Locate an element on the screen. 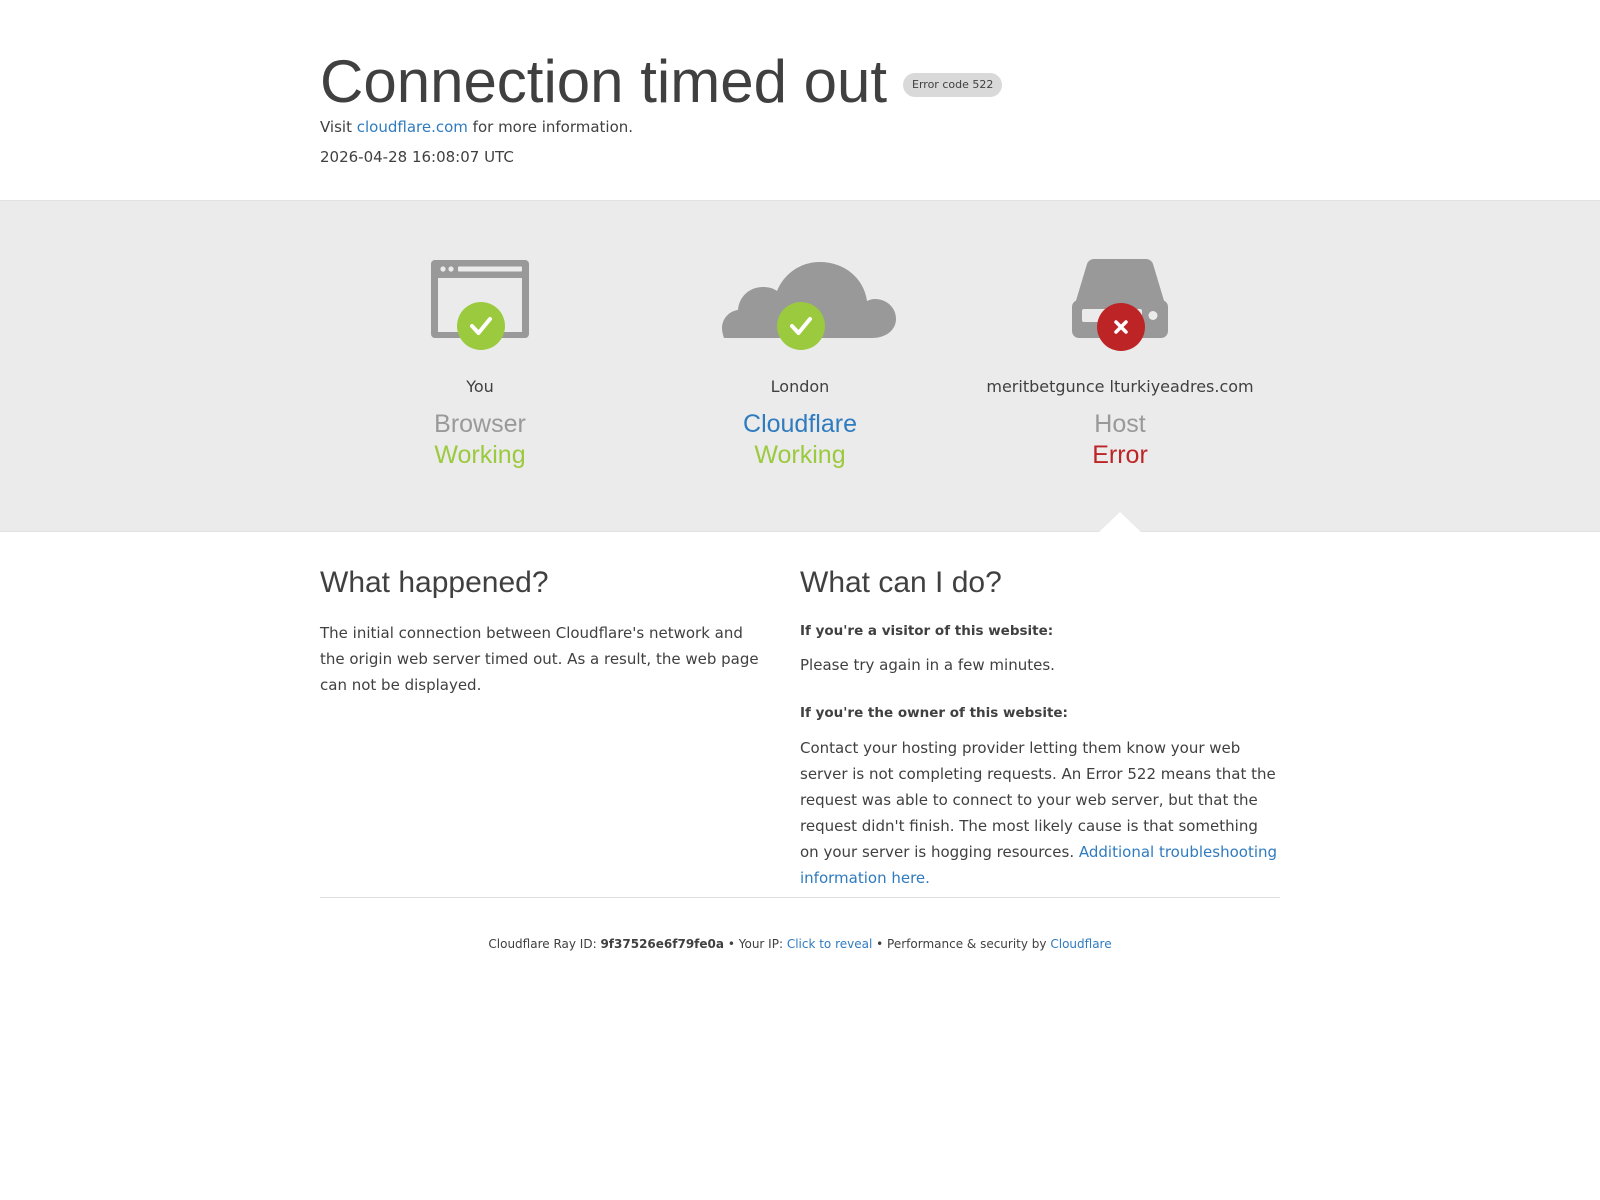 The width and height of the screenshot is (1600, 1200). ip-label: Your IP: is located at coordinates (760, 944).